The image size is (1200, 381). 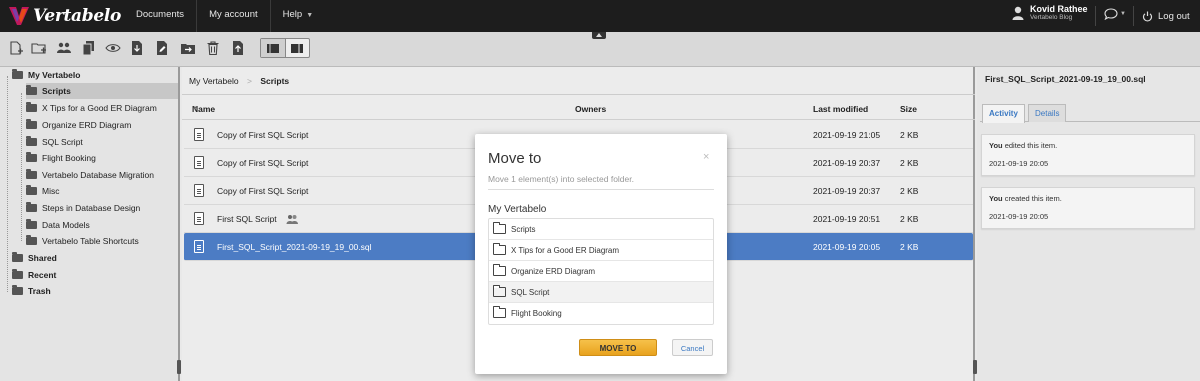 What do you see at coordinates (618, 347) in the screenshot?
I see `move-to-button: MOVE TO` at bounding box center [618, 347].